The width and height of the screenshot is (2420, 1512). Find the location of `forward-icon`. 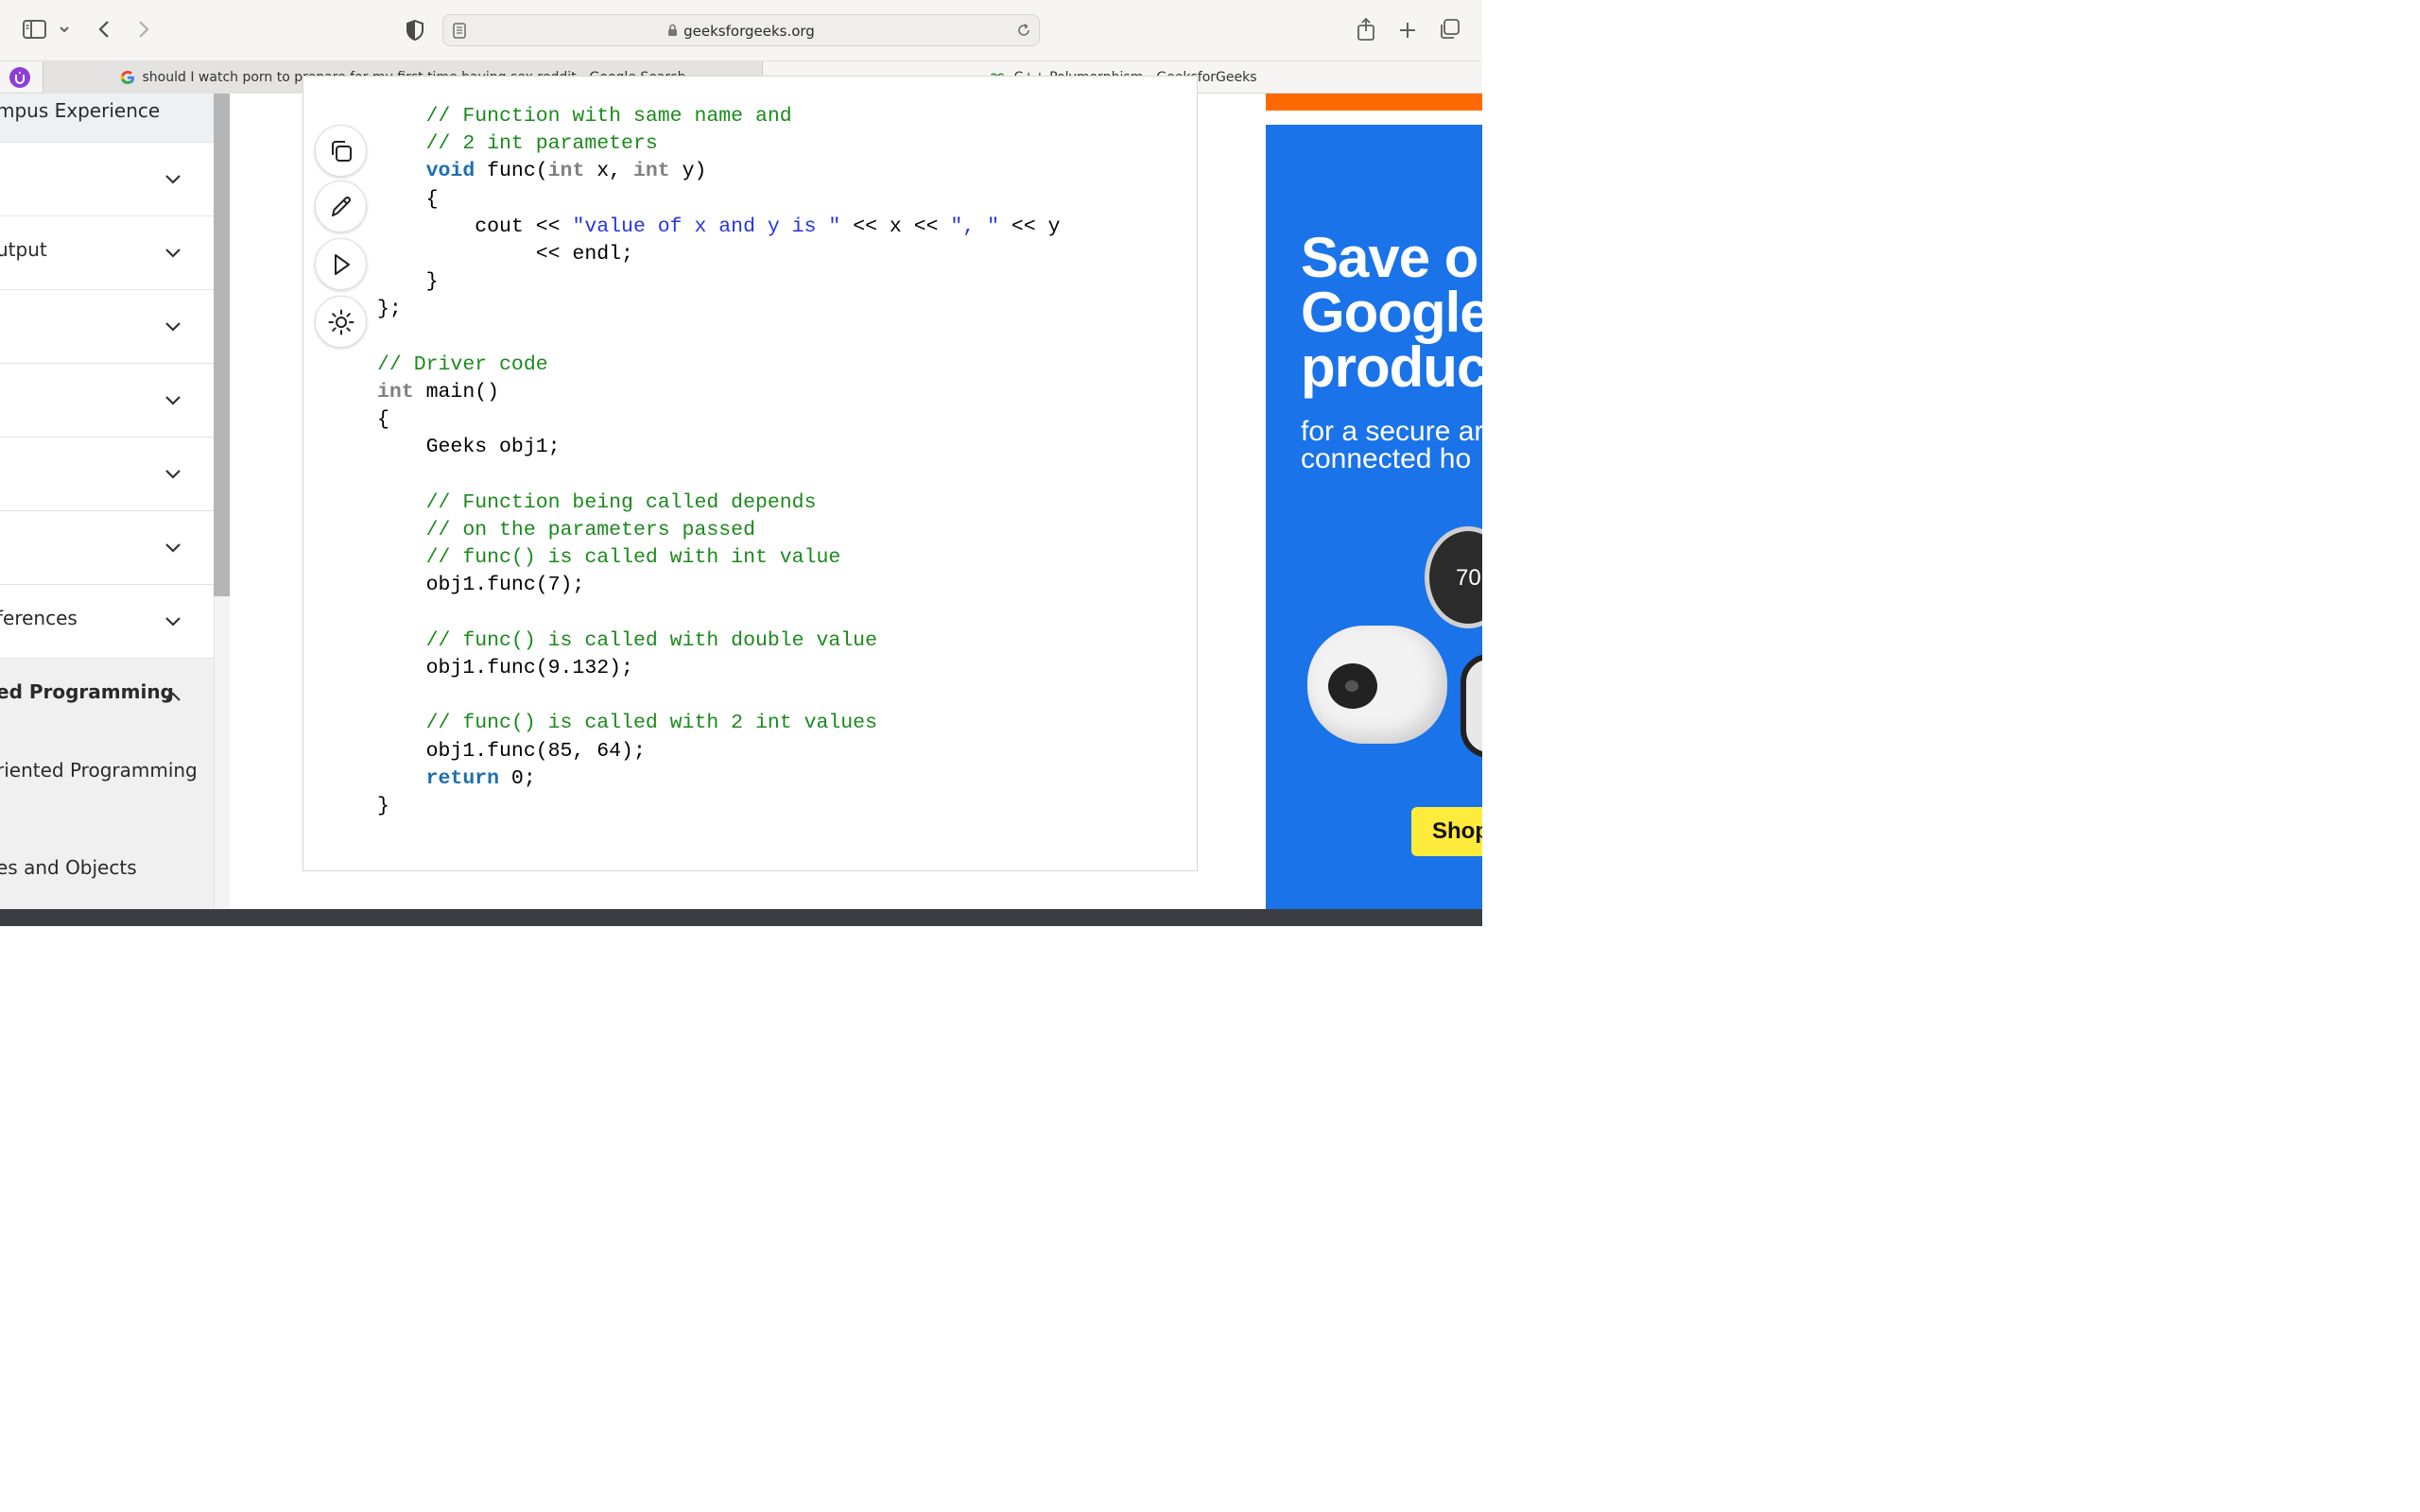

forward-icon is located at coordinates (143, 29).